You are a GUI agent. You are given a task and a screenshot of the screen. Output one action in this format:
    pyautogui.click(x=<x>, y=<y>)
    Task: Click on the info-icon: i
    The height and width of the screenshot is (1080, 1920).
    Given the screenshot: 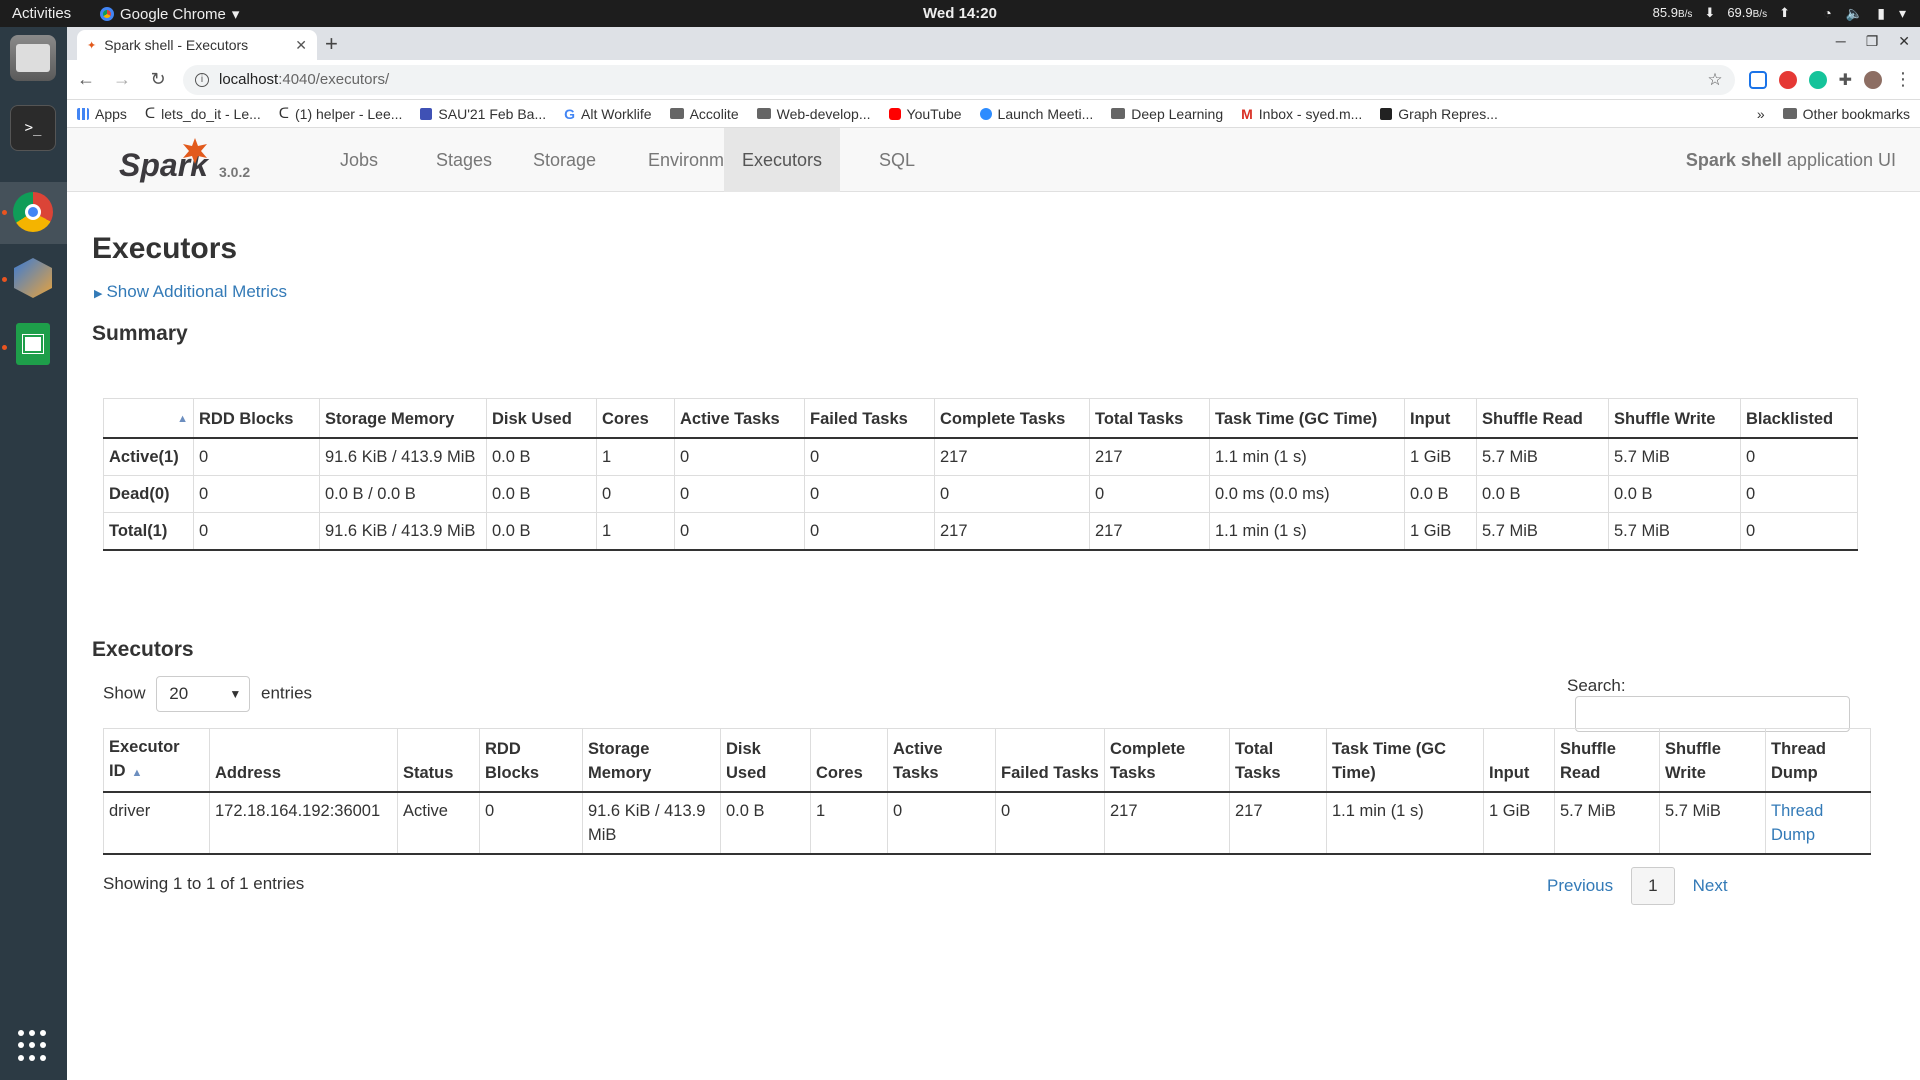 What is the action you would take?
    pyautogui.click(x=202, y=79)
    